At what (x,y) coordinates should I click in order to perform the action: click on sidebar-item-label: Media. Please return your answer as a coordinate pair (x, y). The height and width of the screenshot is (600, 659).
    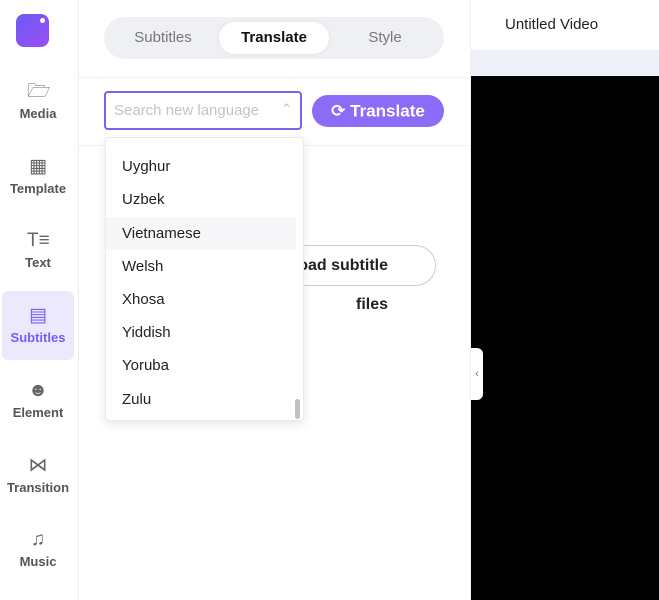
    Looking at the image, I should click on (38, 113).